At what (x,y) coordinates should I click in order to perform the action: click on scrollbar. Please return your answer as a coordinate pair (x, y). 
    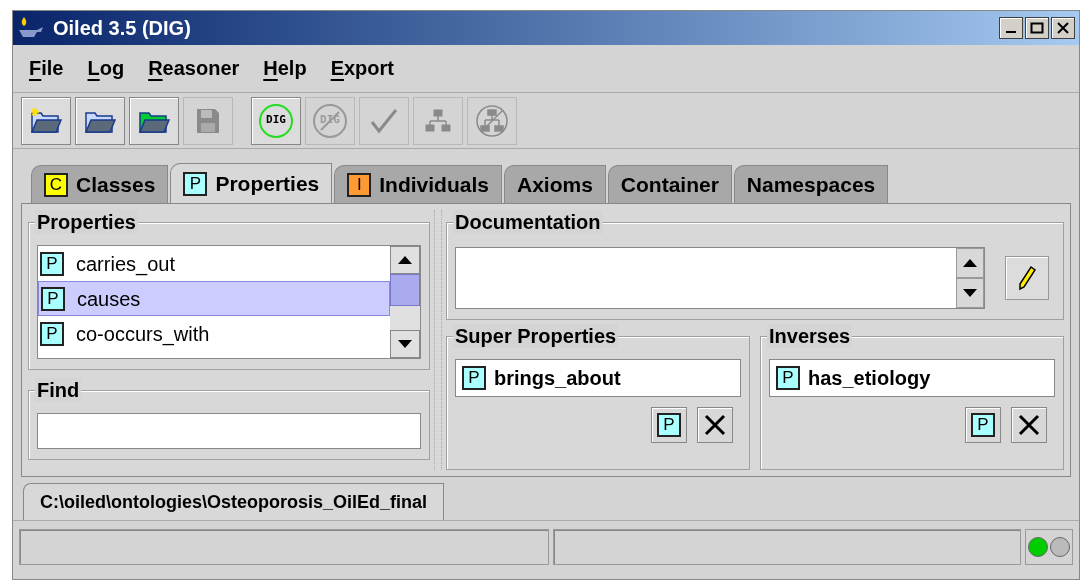
    Looking at the image, I should click on (405, 302).